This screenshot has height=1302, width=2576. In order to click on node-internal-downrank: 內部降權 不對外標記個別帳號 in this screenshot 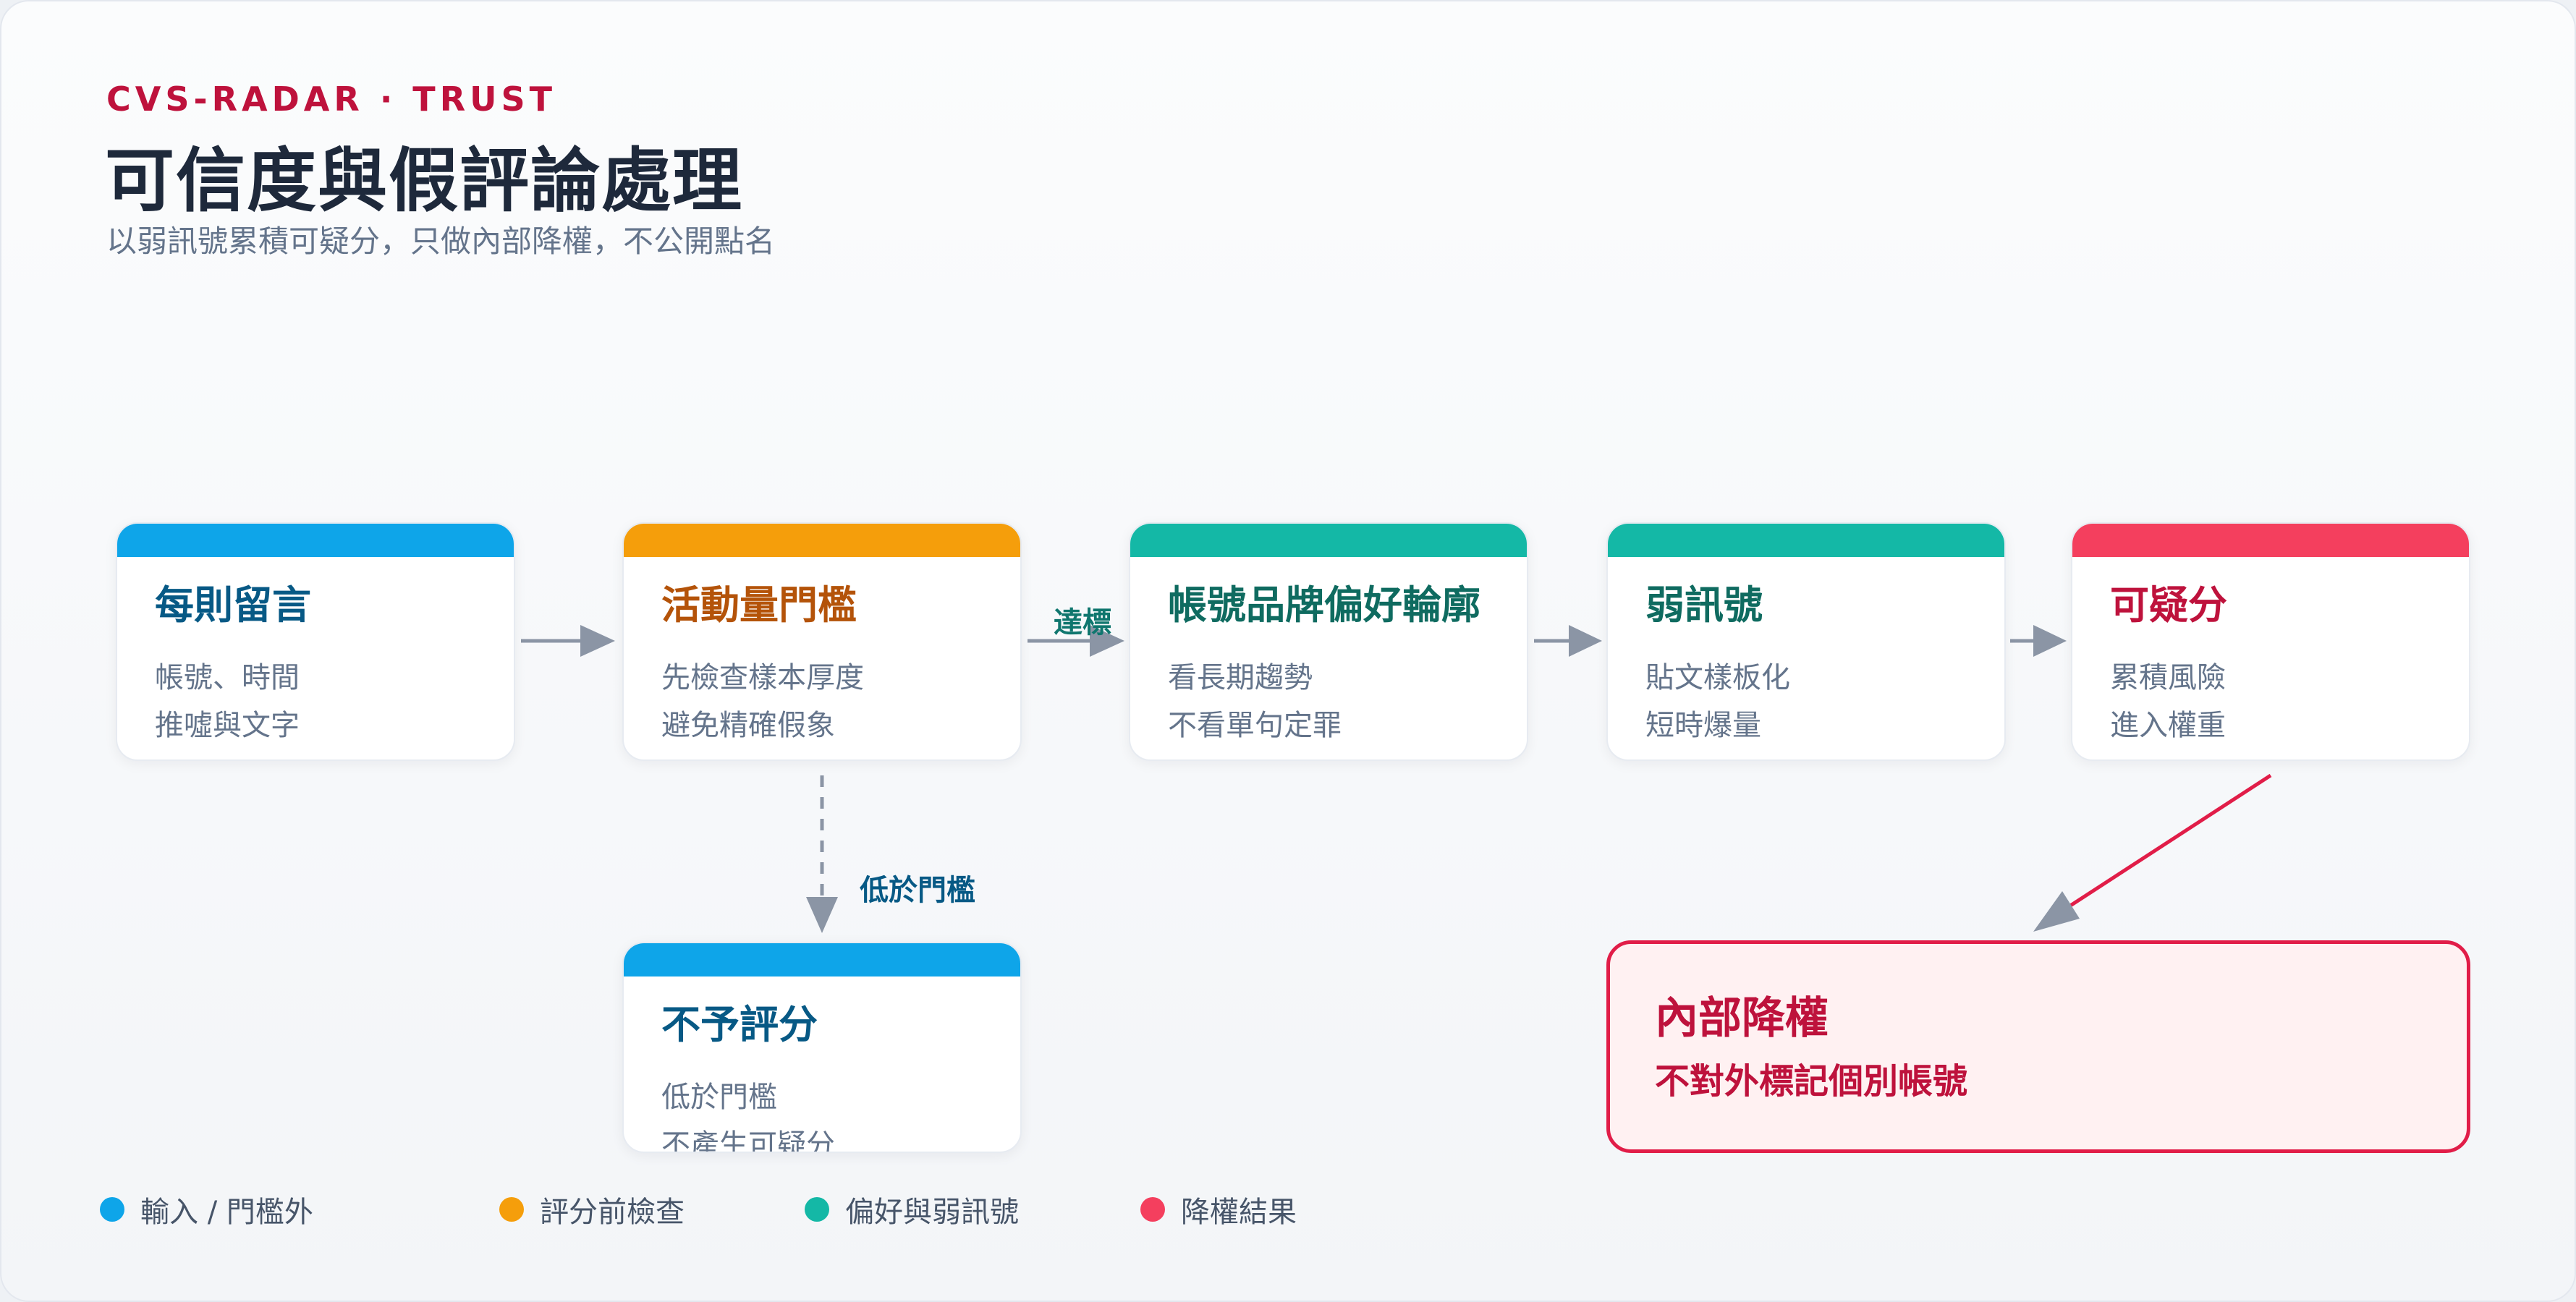, I will do `click(2038, 1046)`.